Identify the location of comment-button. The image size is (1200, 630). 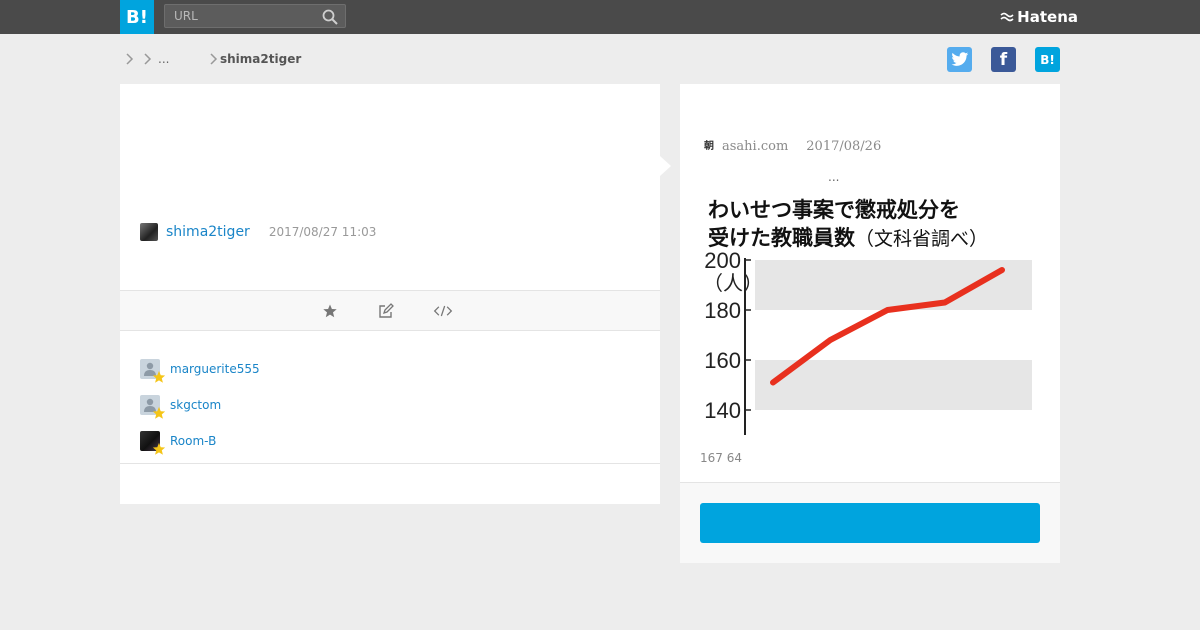
(386, 311).